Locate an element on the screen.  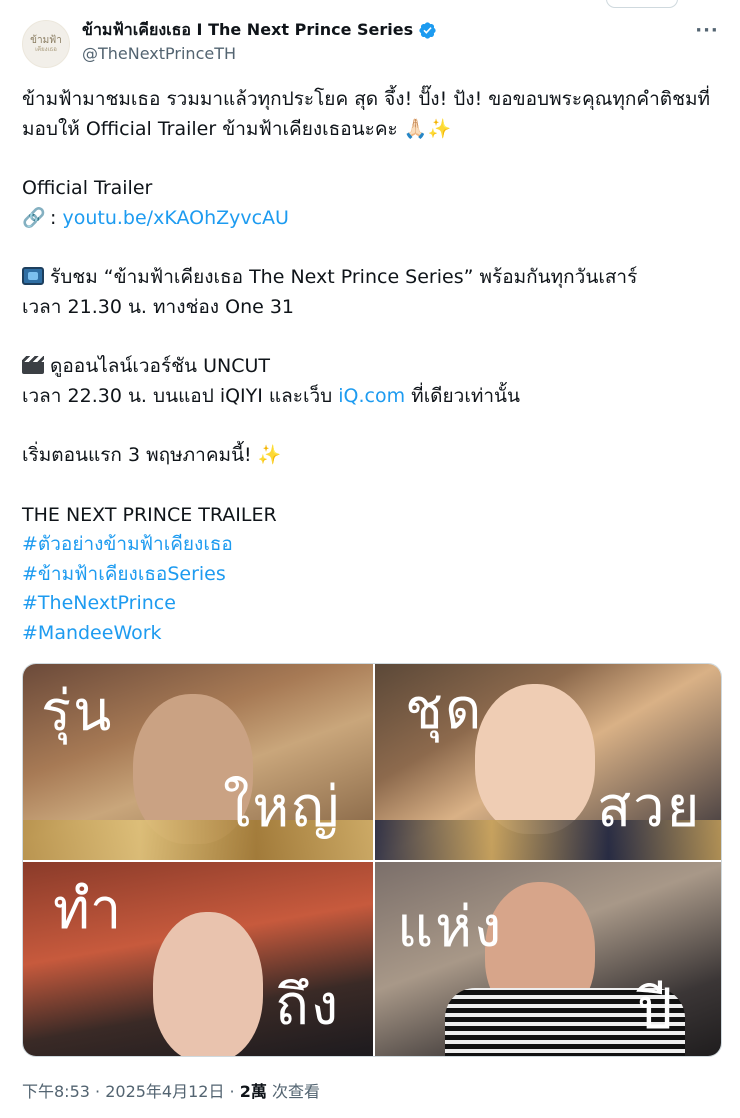
tweet-line: เริ่มตอนแรก 3 พฤษภาคมนี้! ✨ is located at coordinates (152, 455).